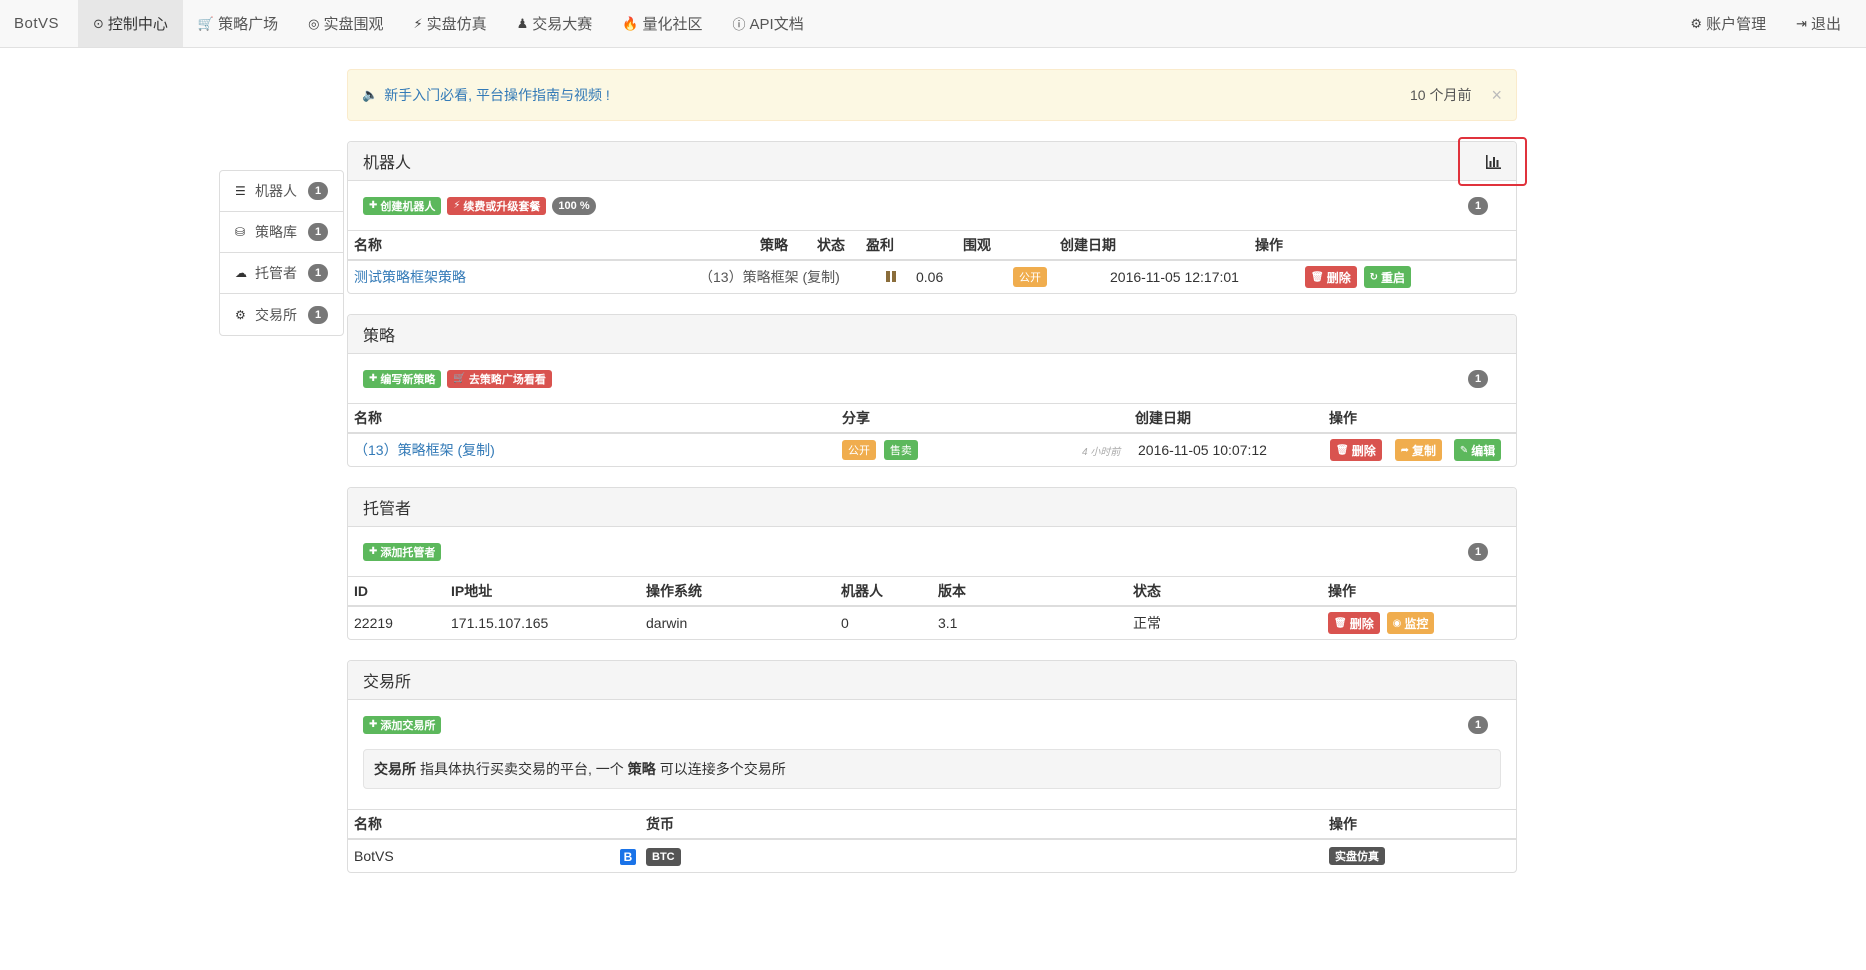 The height and width of the screenshot is (970, 1866). What do you see at coordinates (1818, 23) in the screenshot?
I see `nav-logout: ⇥ 退出` at bounding box center [1818, 23].